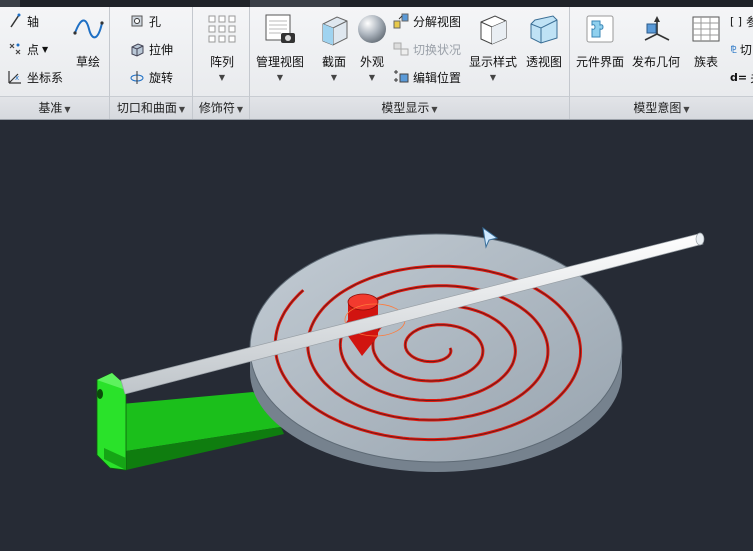 This screenshot has width=753, height=551. What do you see at coordinates (33, 49) in the screenshot?
I see `point-label: 点` at bounding box center [33, 49].